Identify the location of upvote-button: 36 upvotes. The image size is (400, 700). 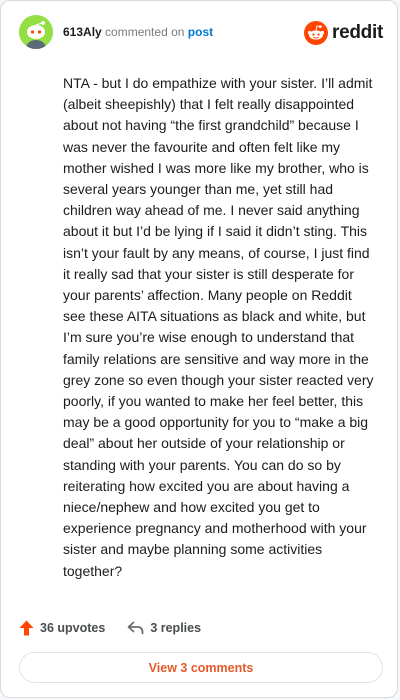
(62, 628).